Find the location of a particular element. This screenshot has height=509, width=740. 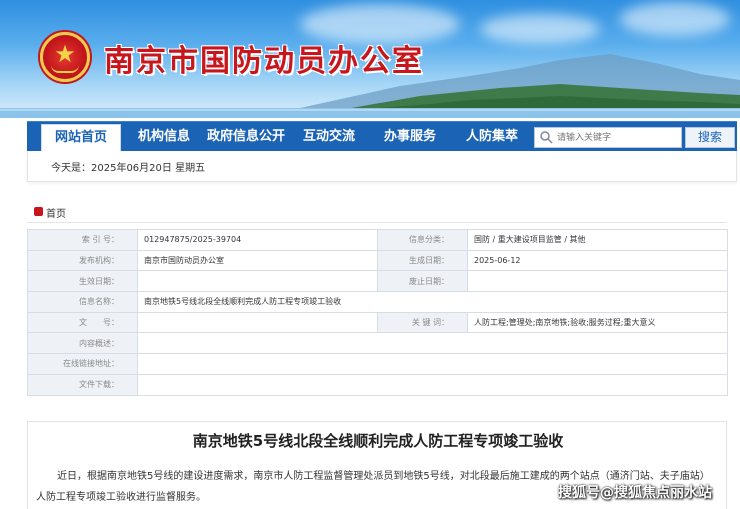

meta-value: 国防 / 重大建设项目监管 / 其他 is located at coordinates (597, 240).